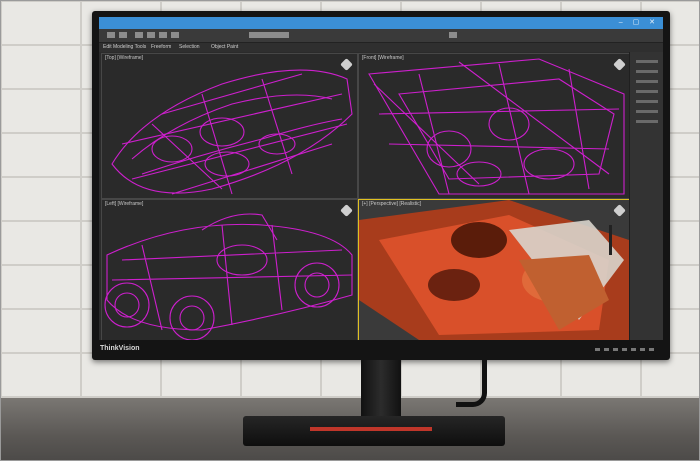 Image resolution: width=700 pixels, height=461 pixels. I want to click on ribbon-tab-selection: Selection, so click(189, 47).